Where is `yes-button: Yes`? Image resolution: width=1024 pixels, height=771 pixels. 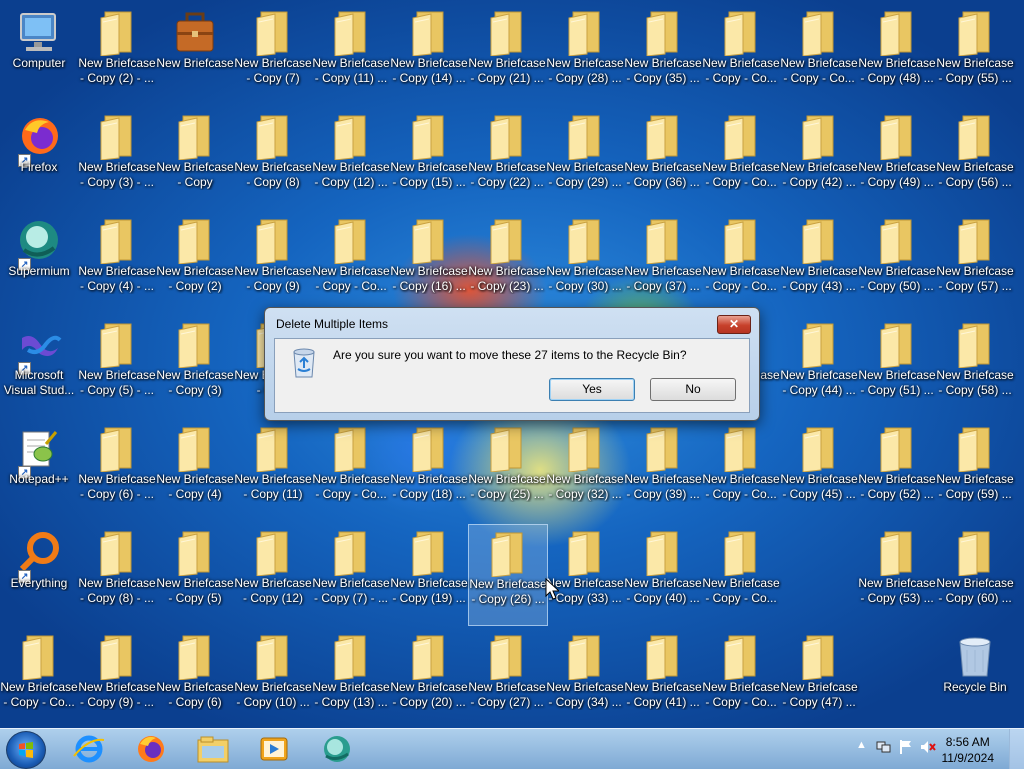
yes-button: Yes is located at coordinates (592, 389).